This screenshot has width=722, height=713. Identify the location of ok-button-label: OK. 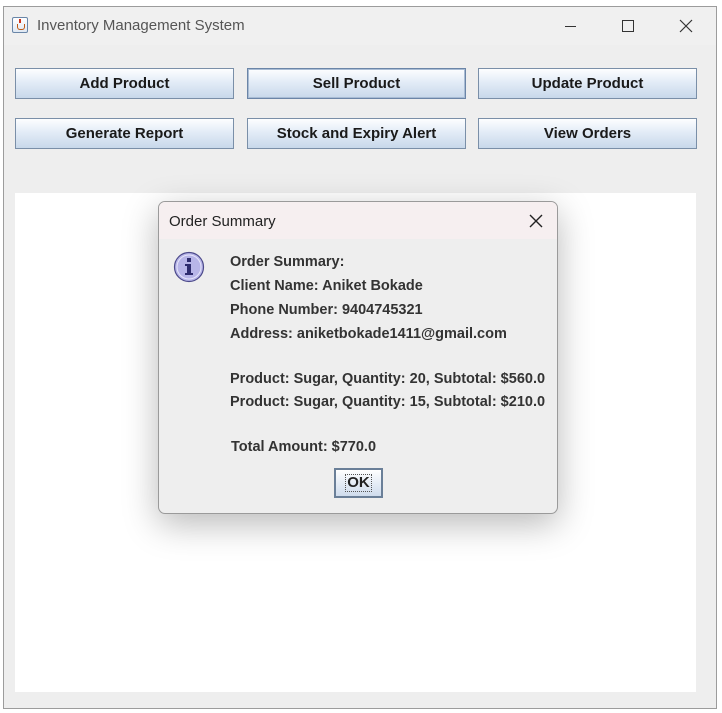
(358, 483).